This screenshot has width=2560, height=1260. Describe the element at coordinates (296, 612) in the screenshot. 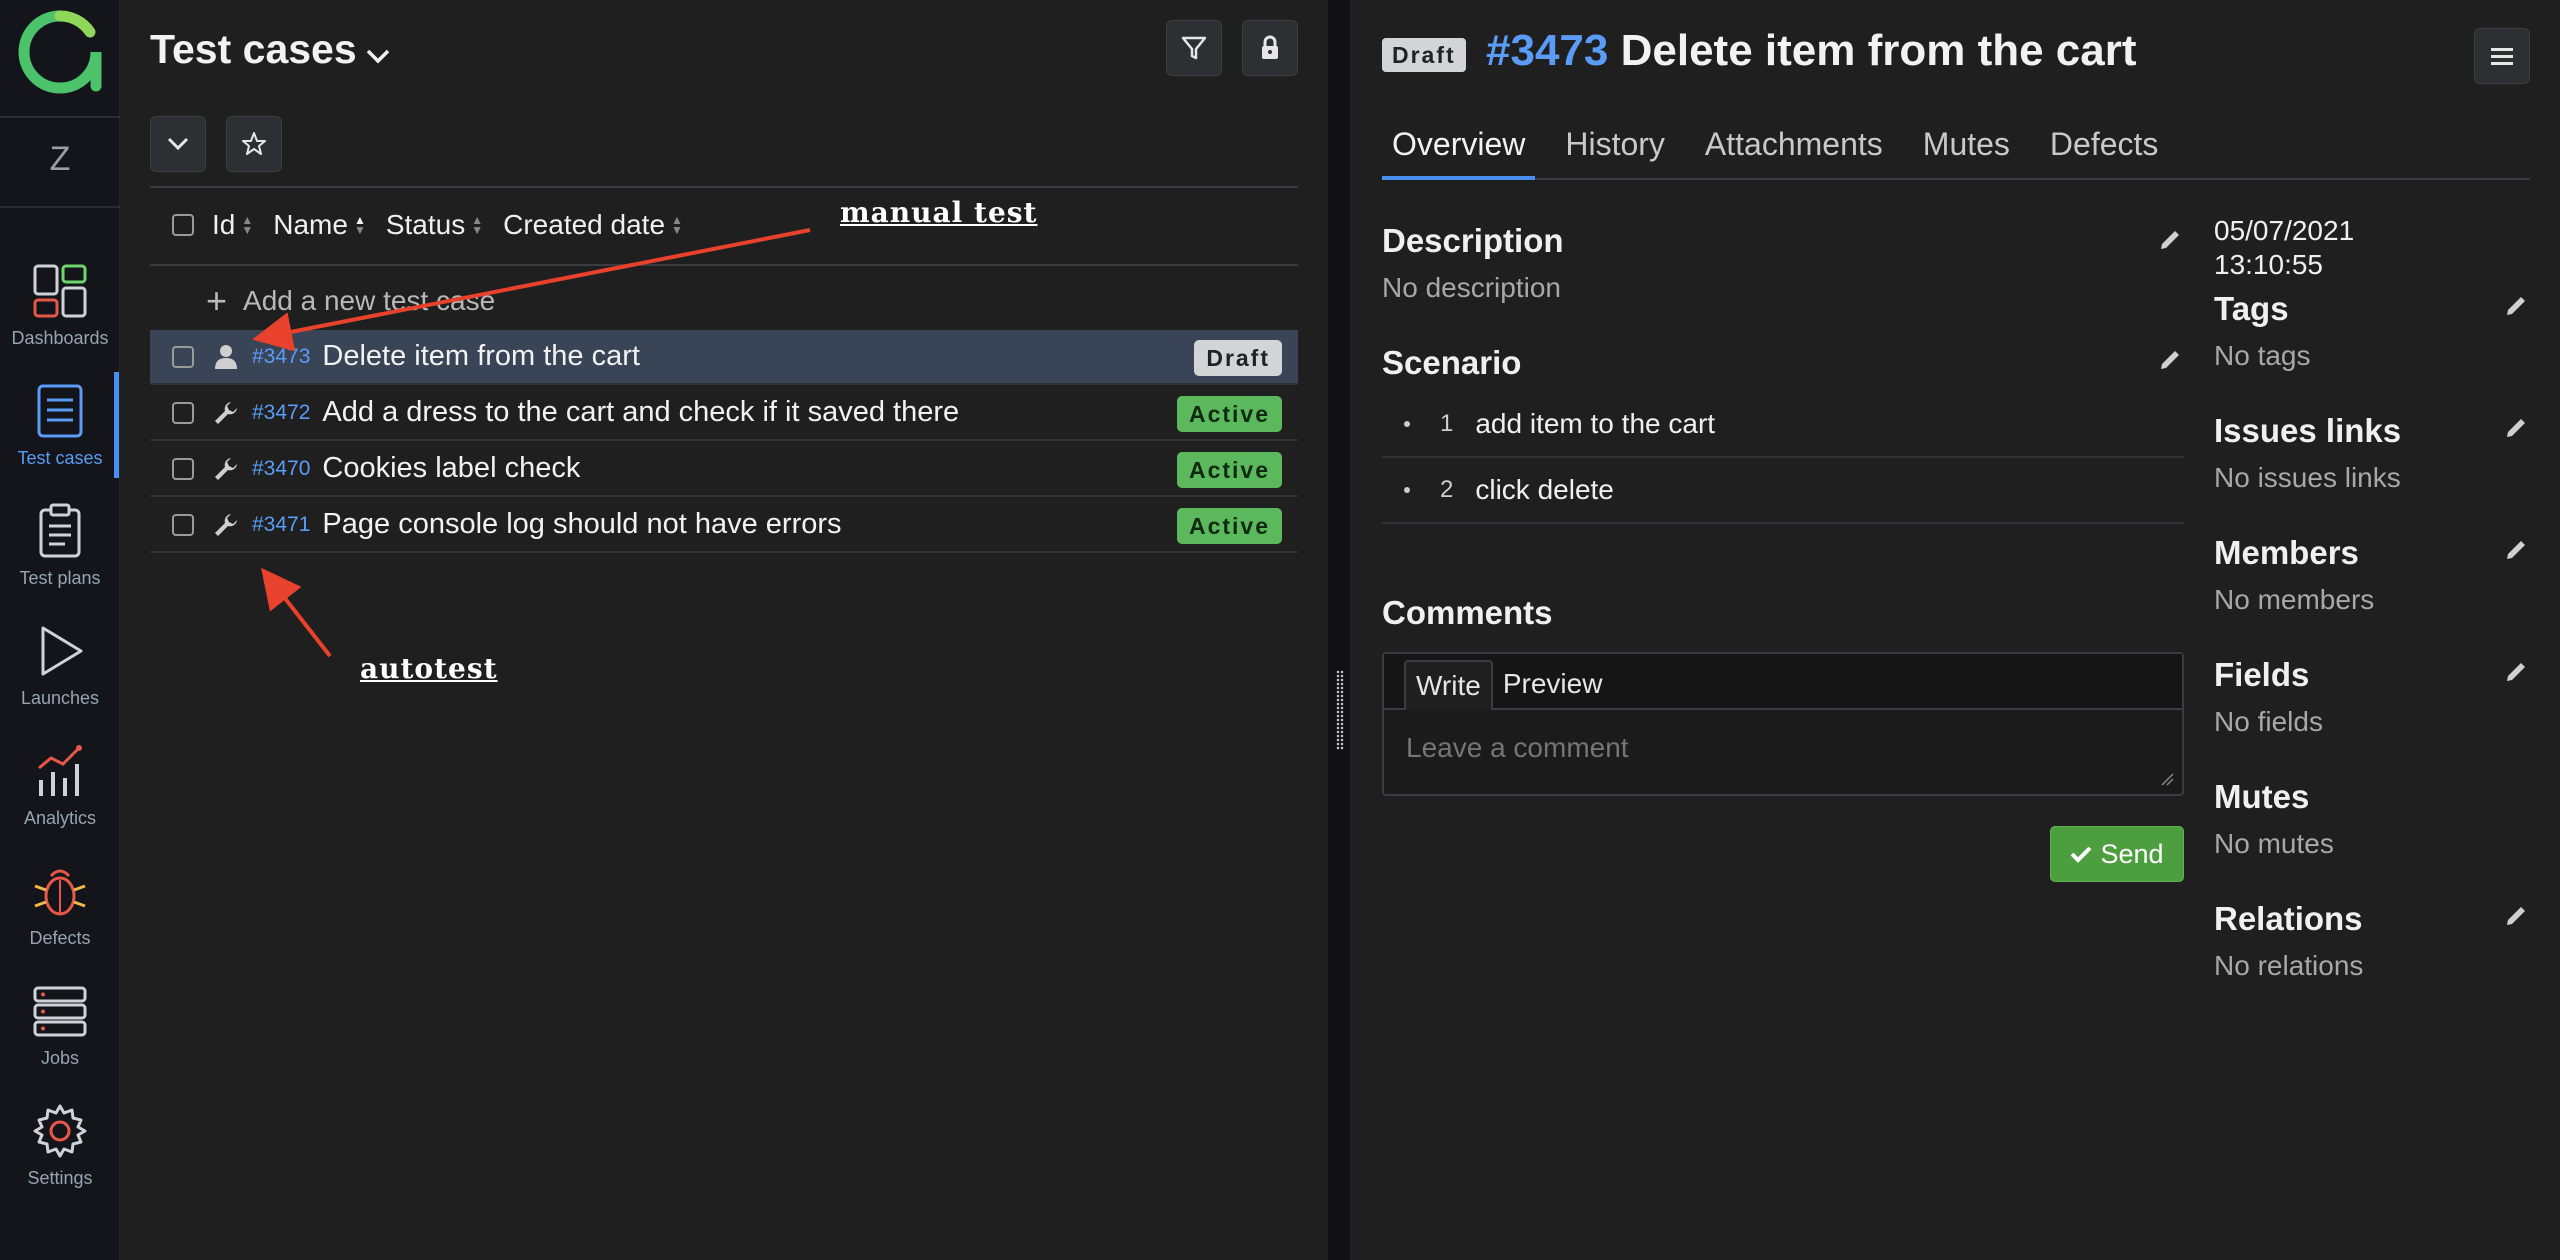

I see `annotation-arrow-autotest` at that location.